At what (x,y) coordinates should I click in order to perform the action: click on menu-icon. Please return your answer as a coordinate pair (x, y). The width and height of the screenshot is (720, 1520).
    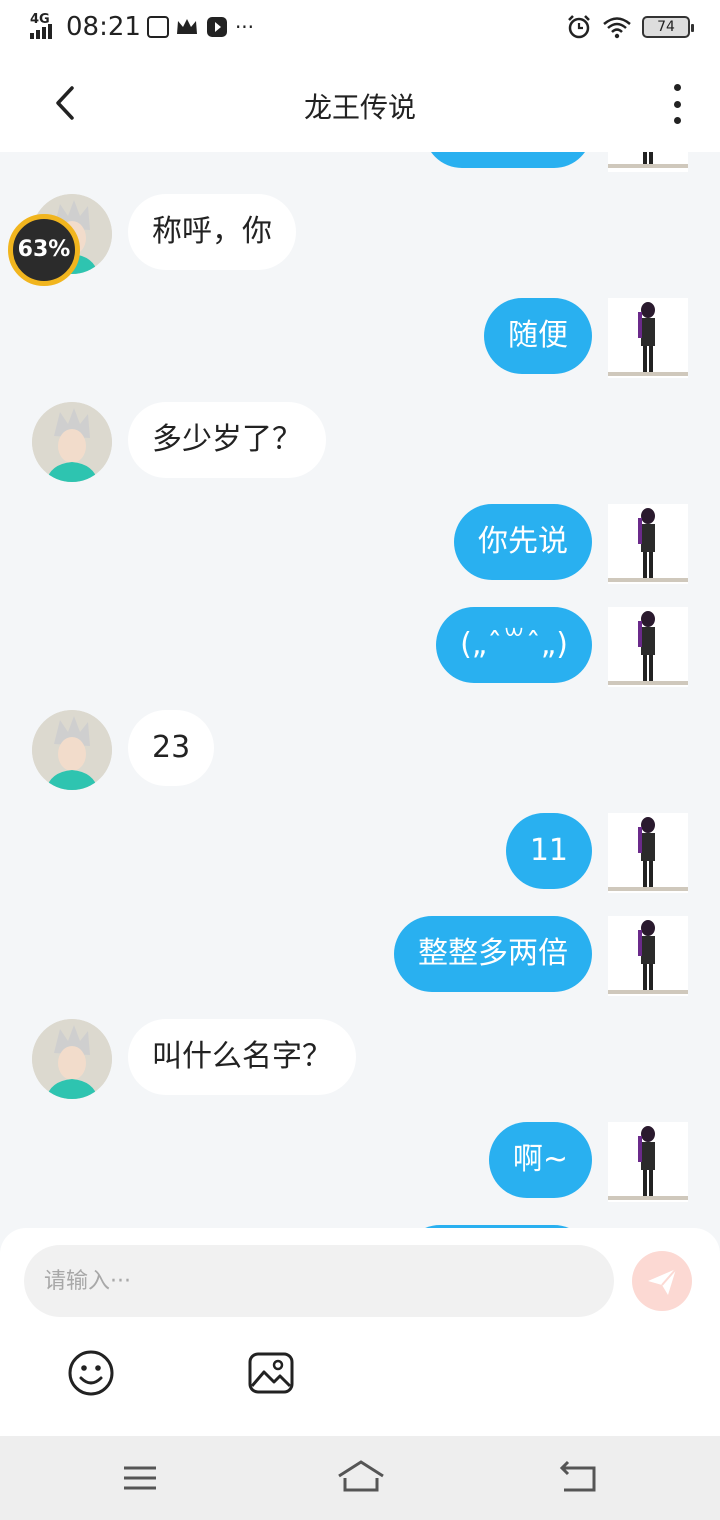
    Looking at the image, I should click on (140, 1478).